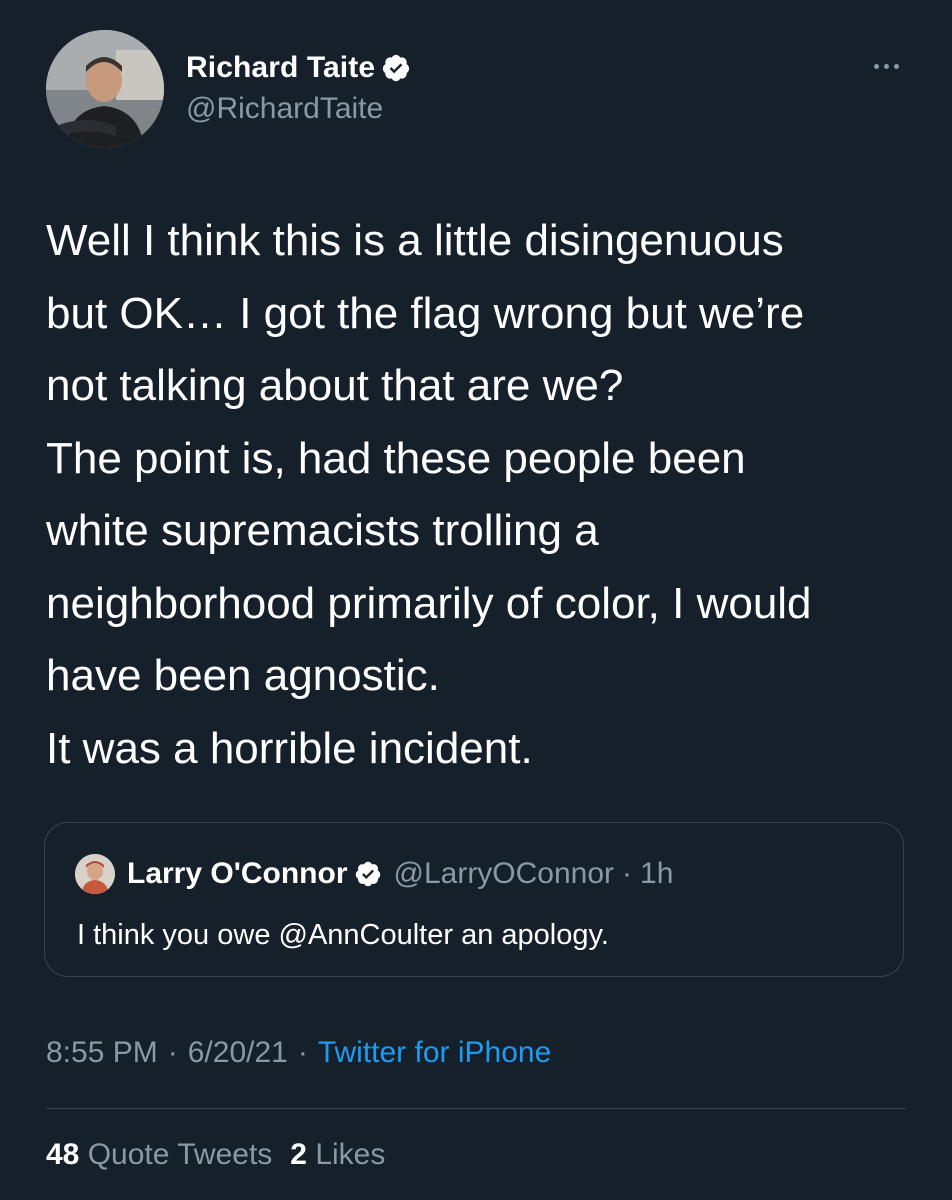  Describe the element at coordinates (95, 874) in the screenshot. I see `quoted-author-avatar` at that location.